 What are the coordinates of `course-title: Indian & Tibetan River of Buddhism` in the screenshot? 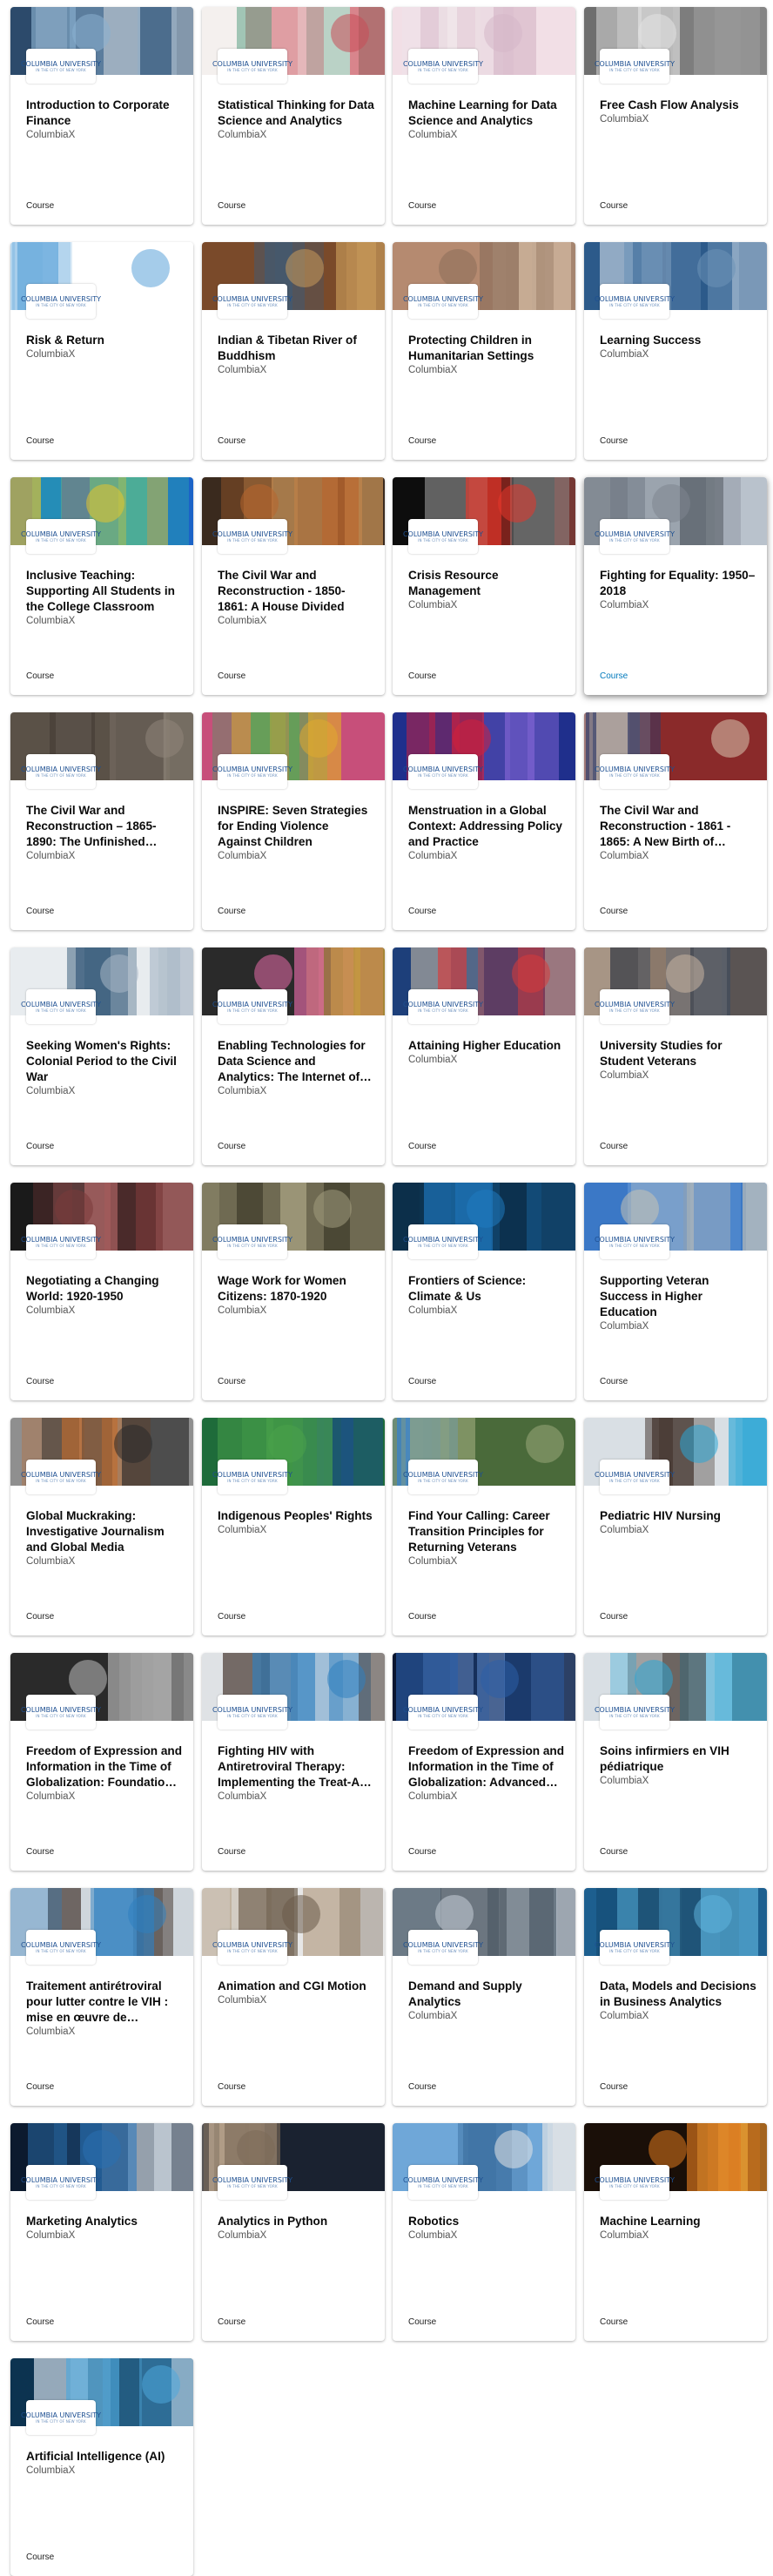 It's located at (296, 349).